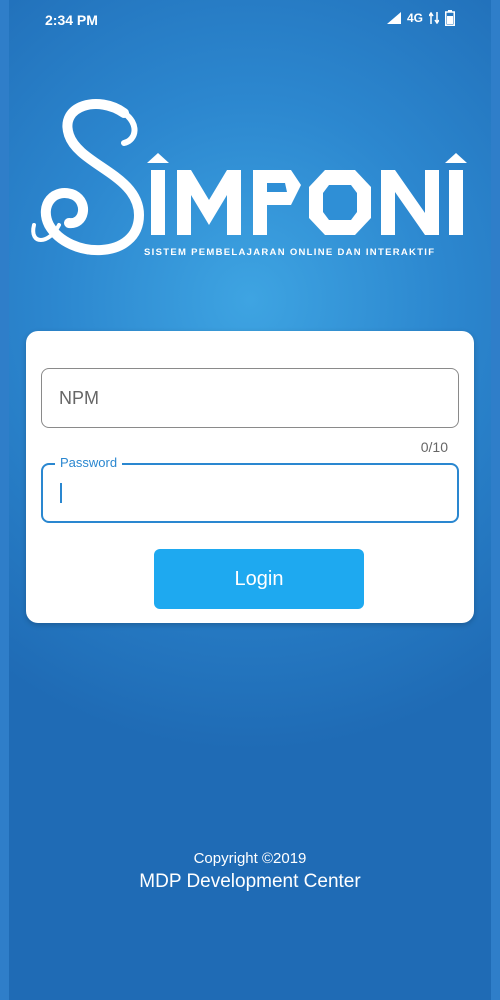 This screenshot has width=500, height=1000. I want to click on status-icons: 4G, so click(420, 18).